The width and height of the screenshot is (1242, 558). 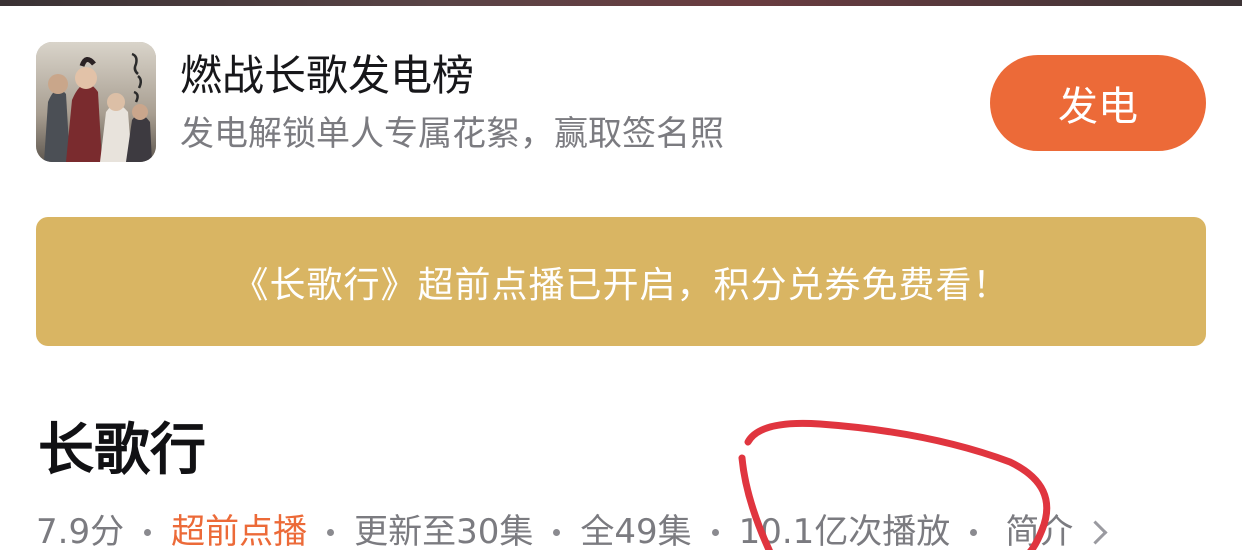 I want to click on intro-link: 简介, so click(x=1056, y=532).